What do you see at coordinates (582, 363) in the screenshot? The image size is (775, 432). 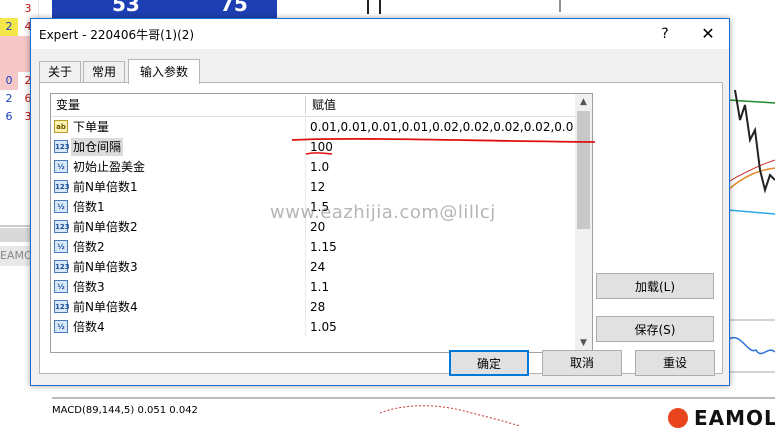 I see `cancel-button: 取消` at bounding box center [582, 363].